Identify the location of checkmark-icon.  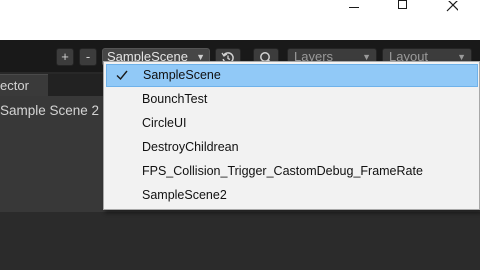
(122, 75).